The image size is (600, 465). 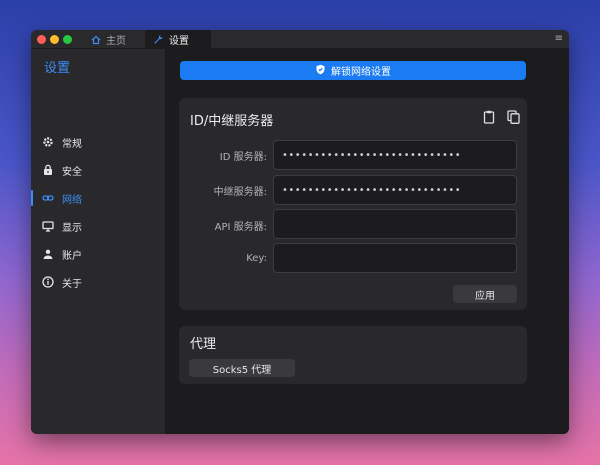 I want to click on lock-icon, so click(x=48, y=170).